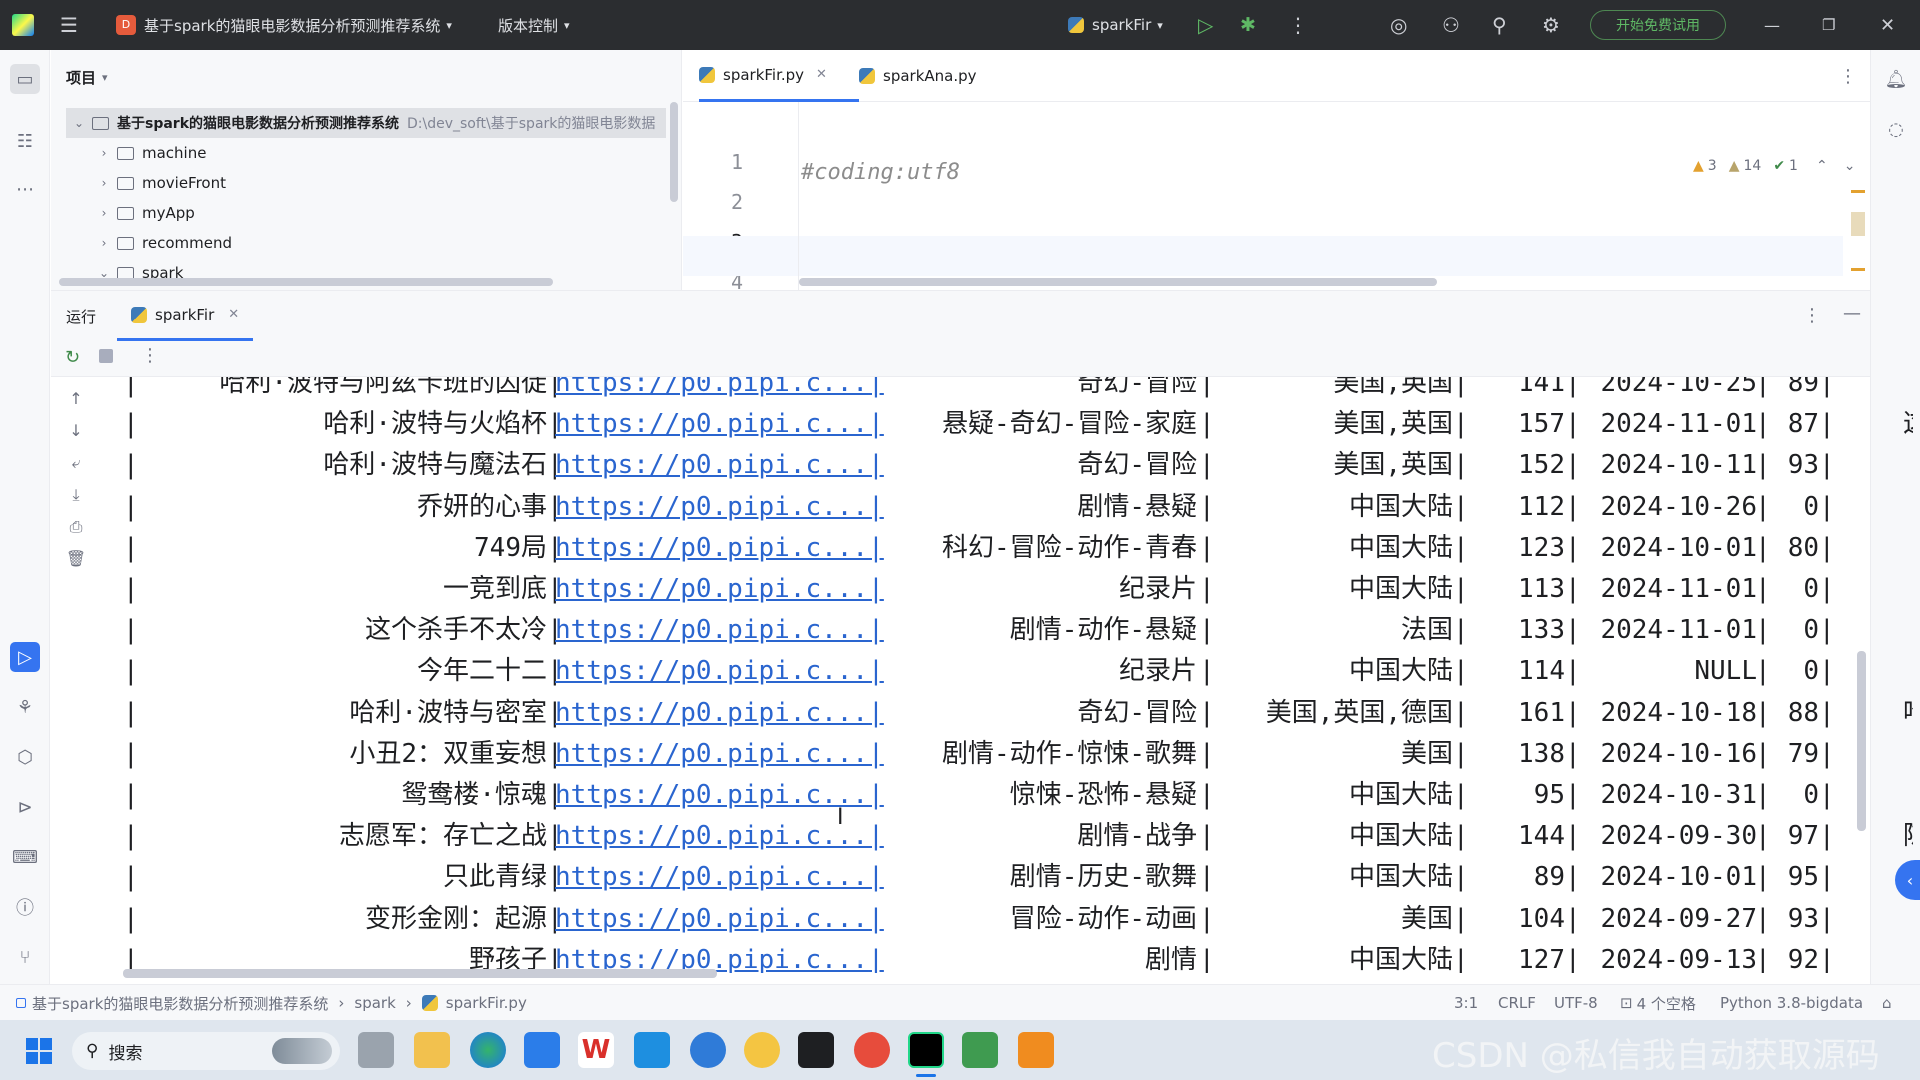  I want to click on more-icon: ⋮, so click(150, 355).